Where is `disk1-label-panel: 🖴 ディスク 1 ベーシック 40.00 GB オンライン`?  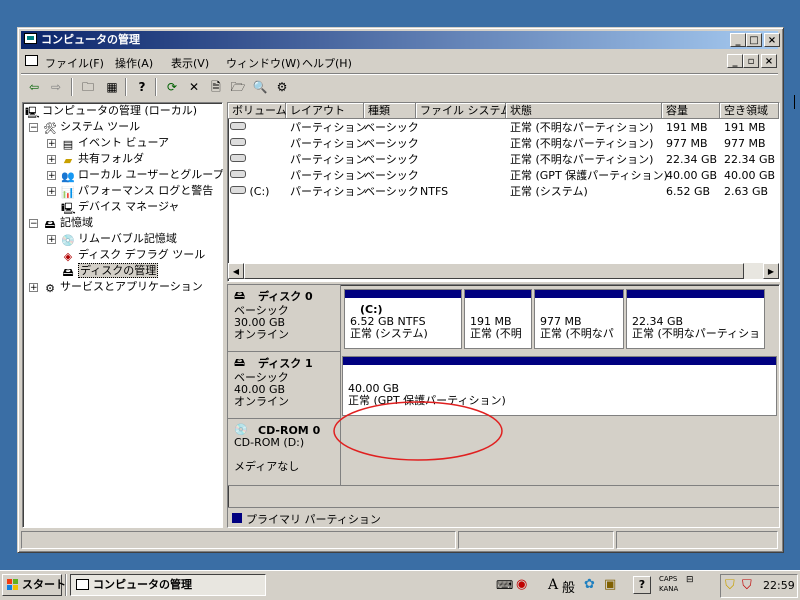 disk1-label-panel: 🖴 ディスク 1 ベーシック 40.00 GB オンライン is located at coordinates (284, 385).